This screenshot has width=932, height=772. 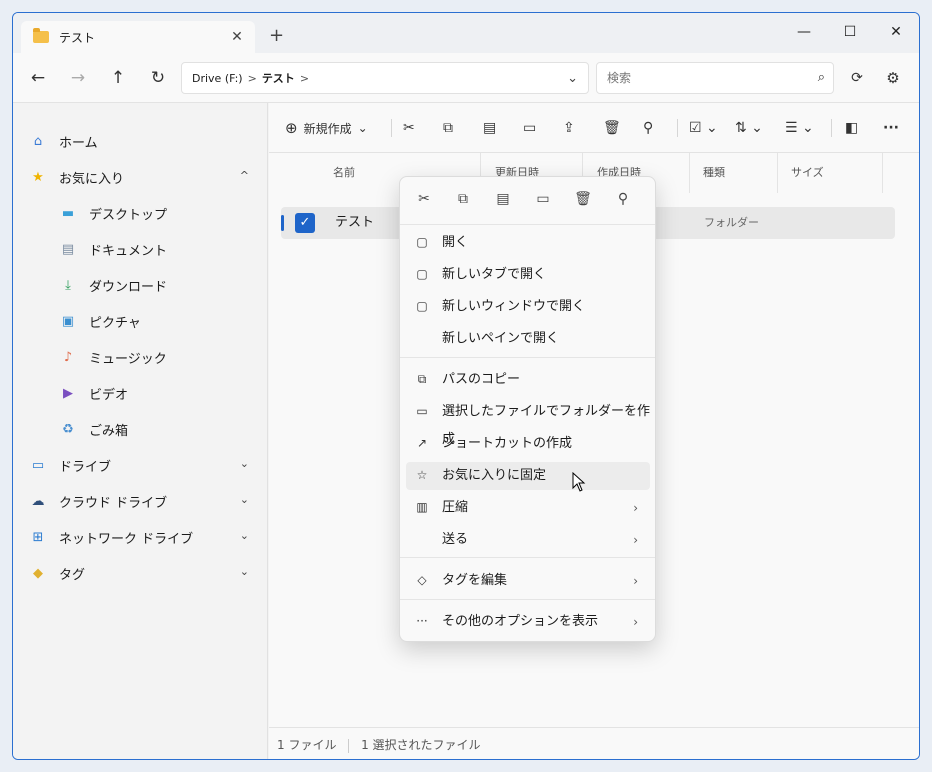 What do you see at coordinates (278, 78) in the screenshot?
I see `breadcrumb-current: テスト` at bounding box center [278, 78].